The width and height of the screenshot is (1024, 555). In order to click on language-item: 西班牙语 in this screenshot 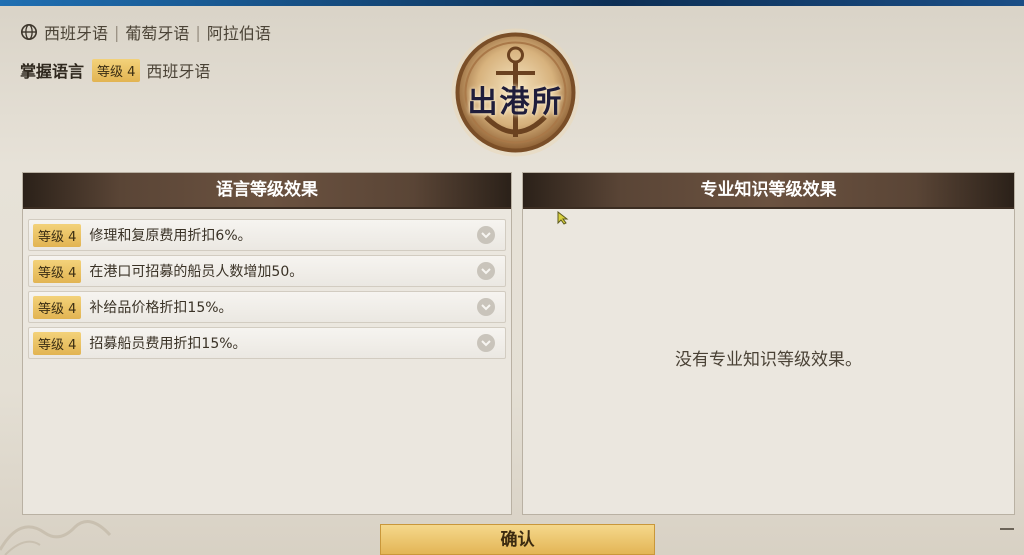, I will do `click(76, 33)`.